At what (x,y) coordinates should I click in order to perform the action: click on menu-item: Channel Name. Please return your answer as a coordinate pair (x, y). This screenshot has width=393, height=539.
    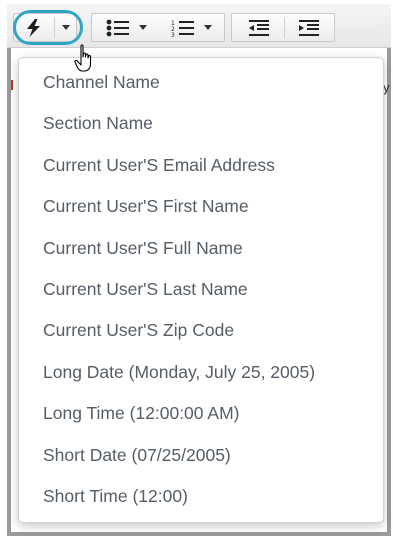
    Looking at the image, I should click on (201, 82).